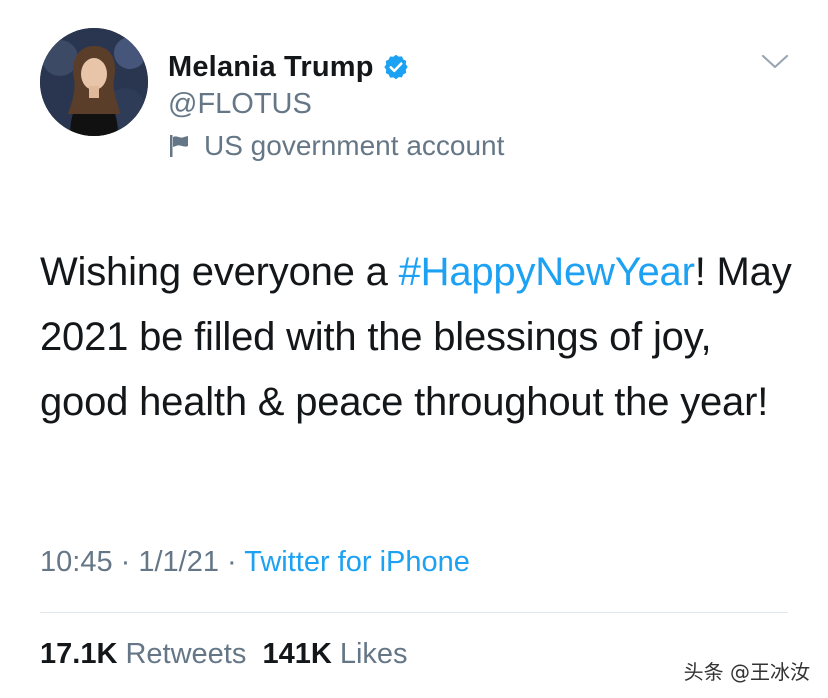 Image resolution: width=828 pixels, height=698 pixels. I want to click on flag-icon, so click(180, 146).